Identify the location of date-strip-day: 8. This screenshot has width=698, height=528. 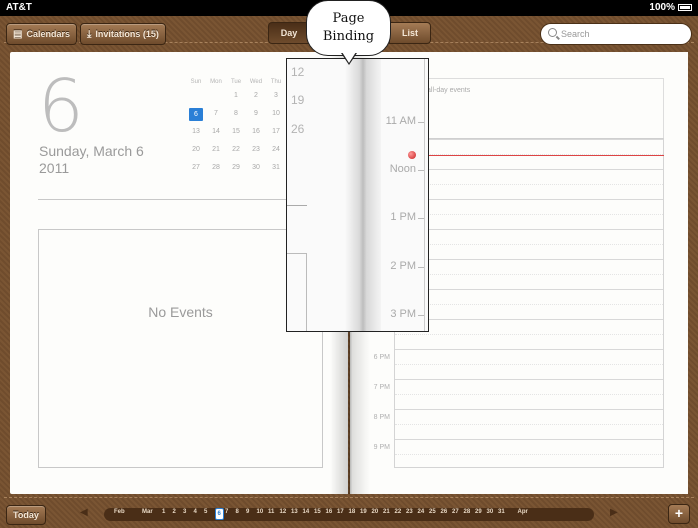
(237, 512).